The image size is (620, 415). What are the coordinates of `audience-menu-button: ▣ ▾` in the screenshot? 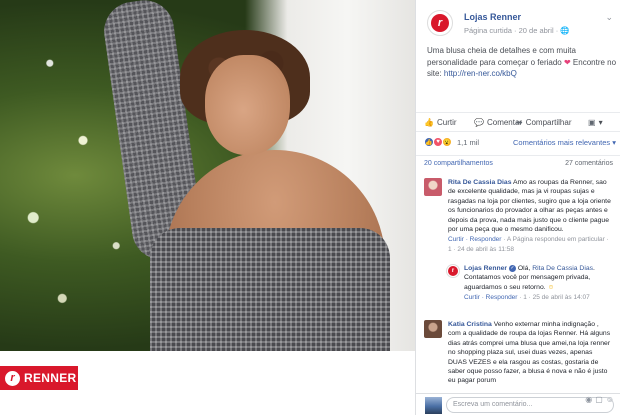 It's located at (595, 122).